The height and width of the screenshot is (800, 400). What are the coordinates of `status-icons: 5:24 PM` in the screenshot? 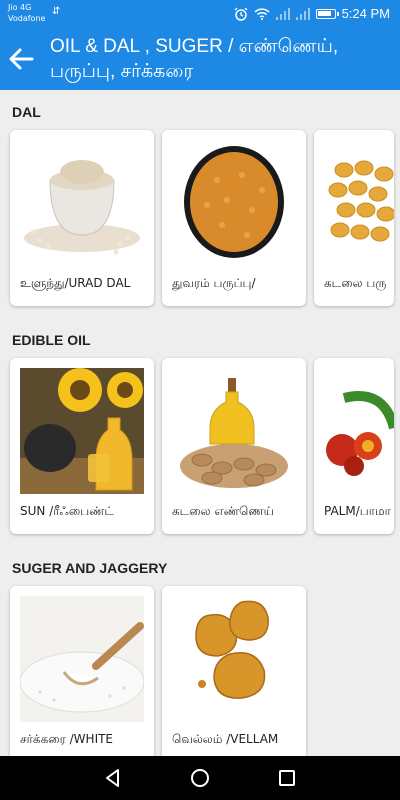 It's located at (312, 13).